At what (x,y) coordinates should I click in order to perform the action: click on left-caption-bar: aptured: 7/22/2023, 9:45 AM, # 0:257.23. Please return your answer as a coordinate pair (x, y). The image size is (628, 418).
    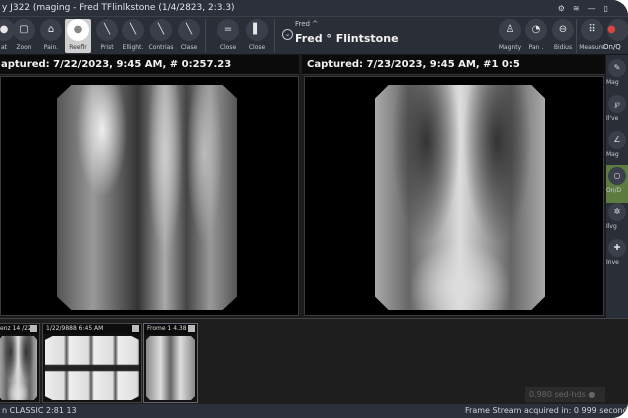
    Looking at the image, I should click on (149, 65).